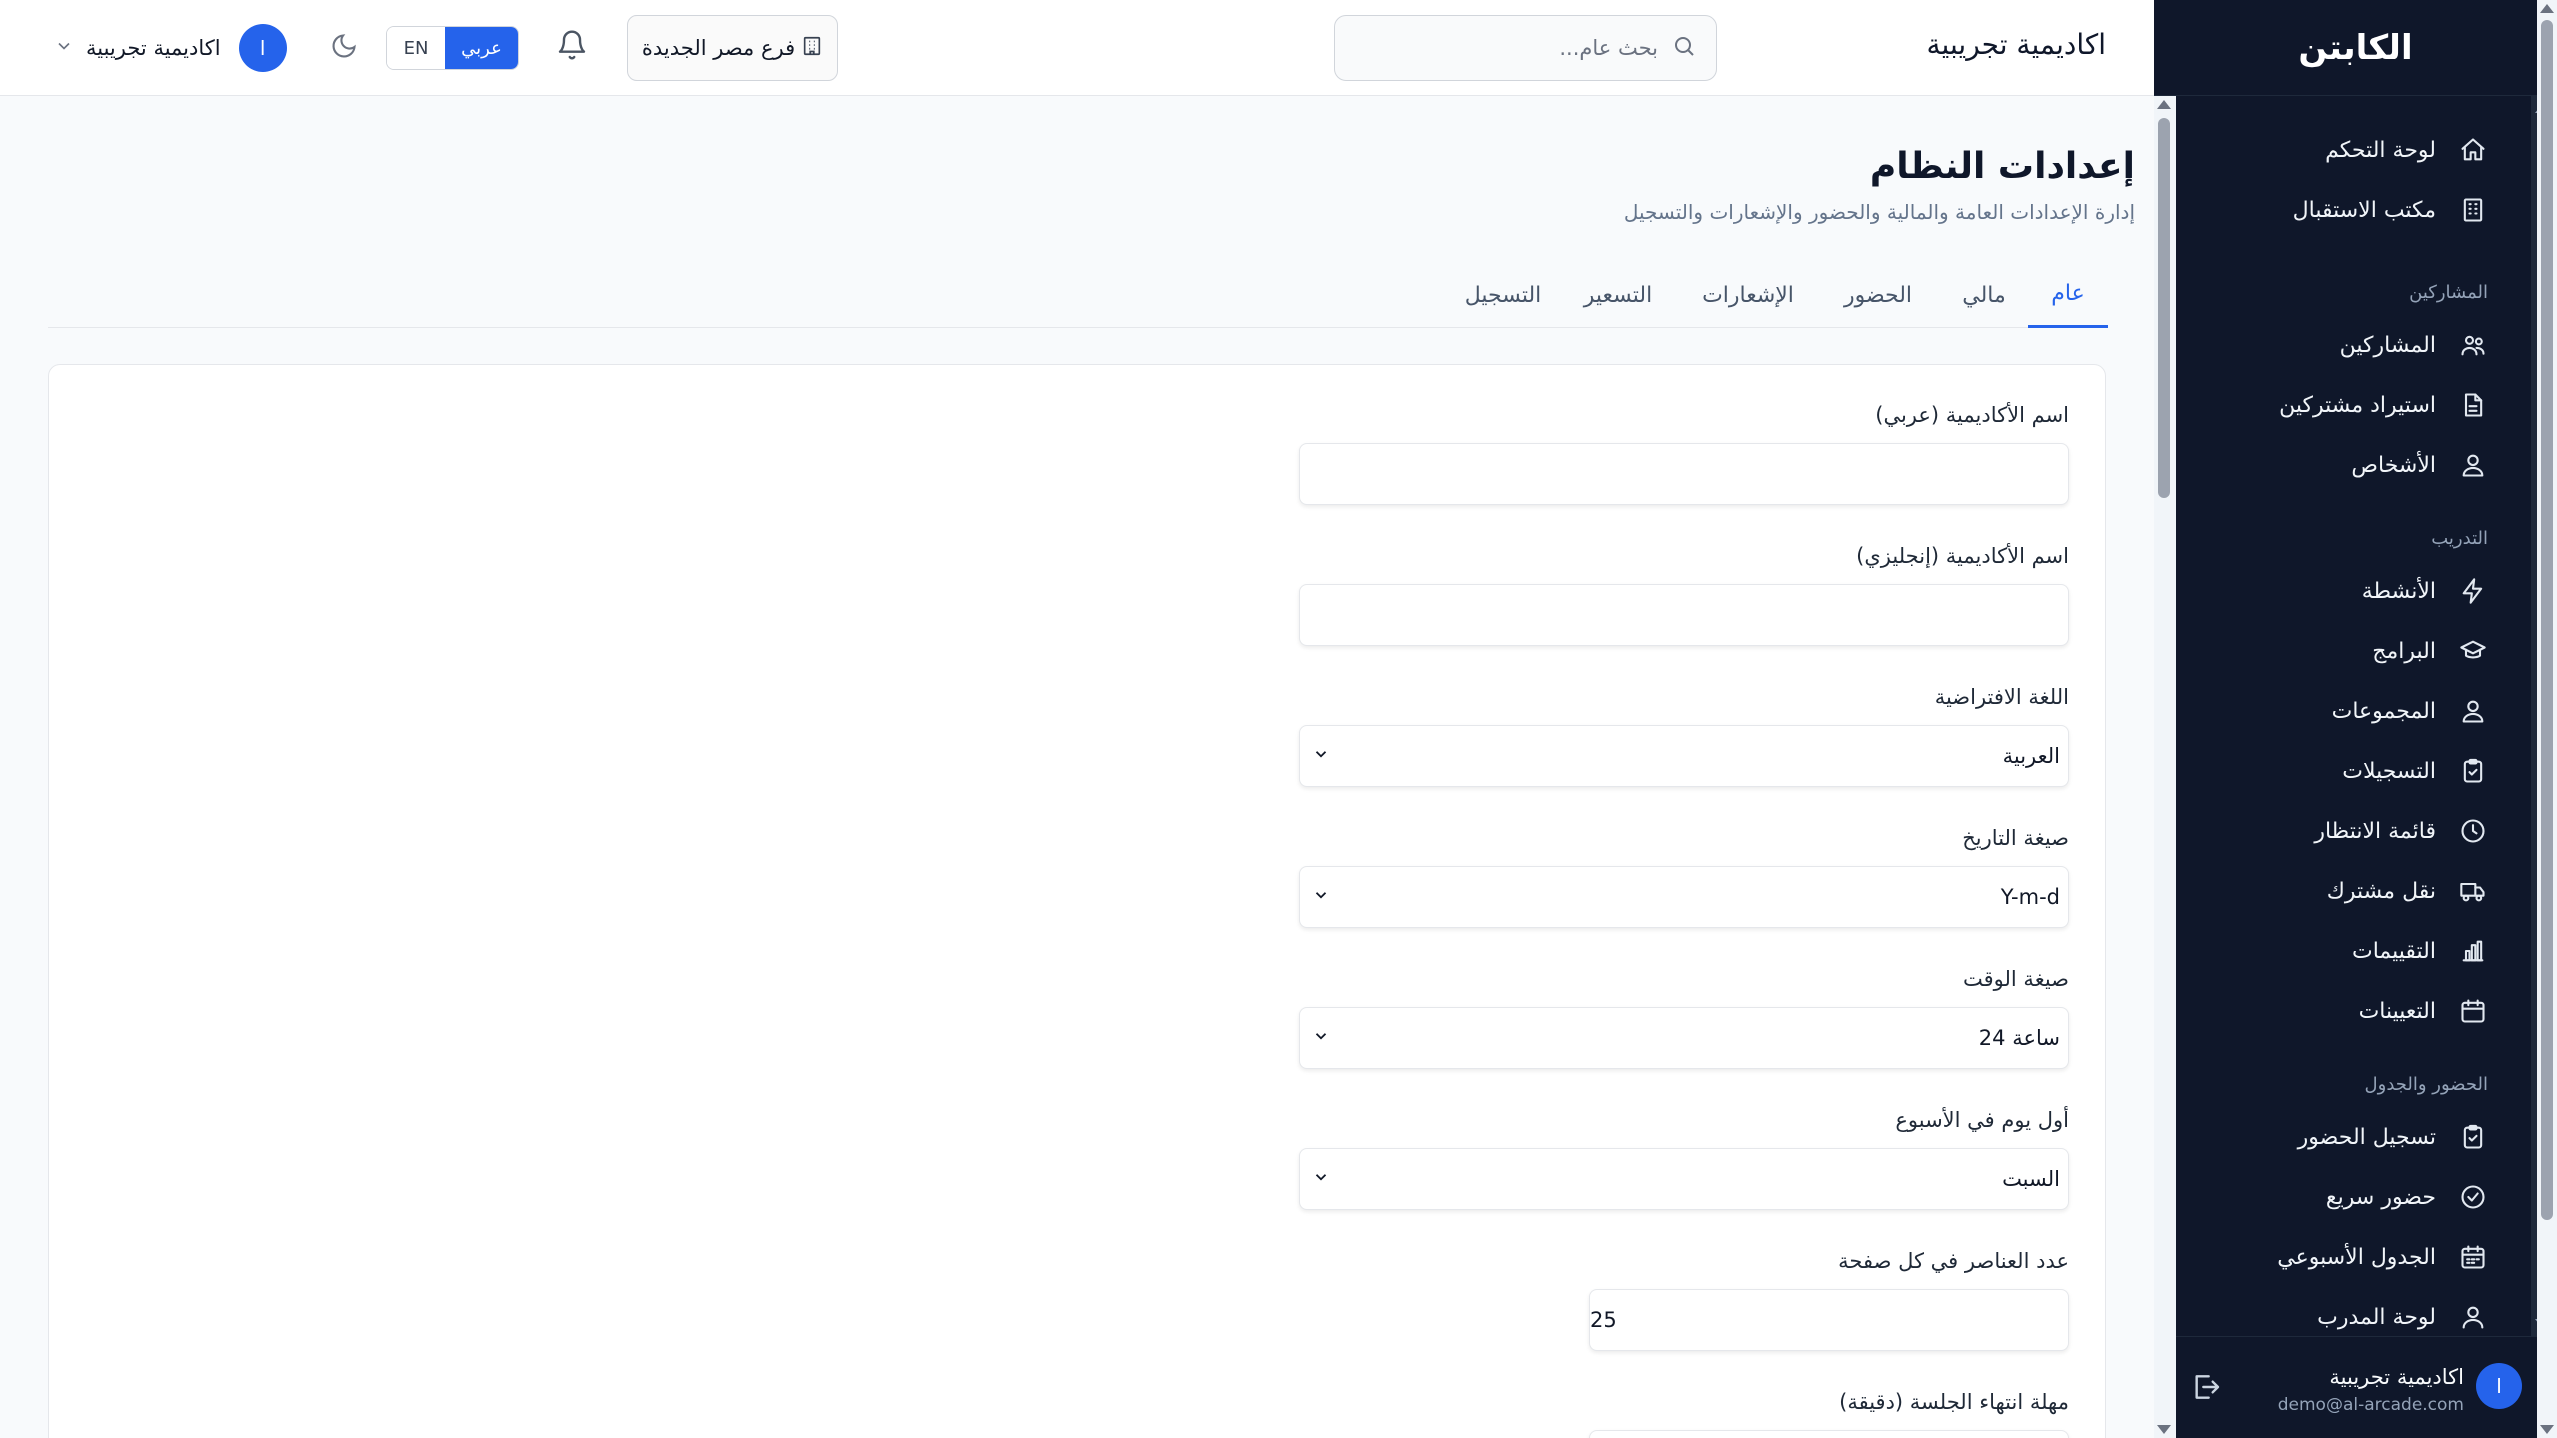  Describe the element at coordinates (2473, 405) in the screenshot. I see `file-icon` at that location.